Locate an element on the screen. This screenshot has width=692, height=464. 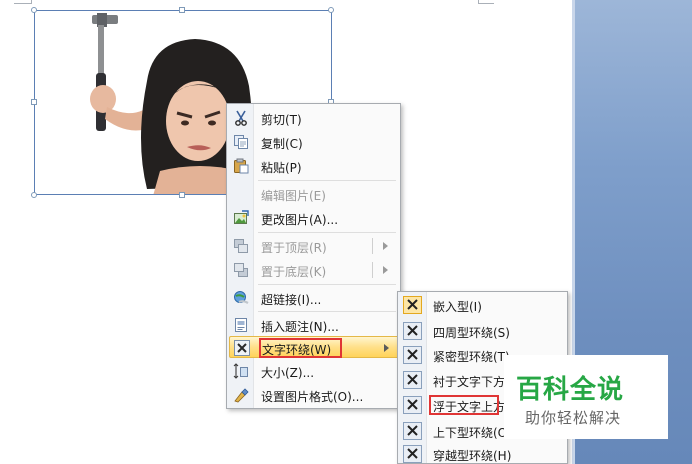
wrap-option-through: 穿越型环绕(H) is located at coordinates (483, 453).